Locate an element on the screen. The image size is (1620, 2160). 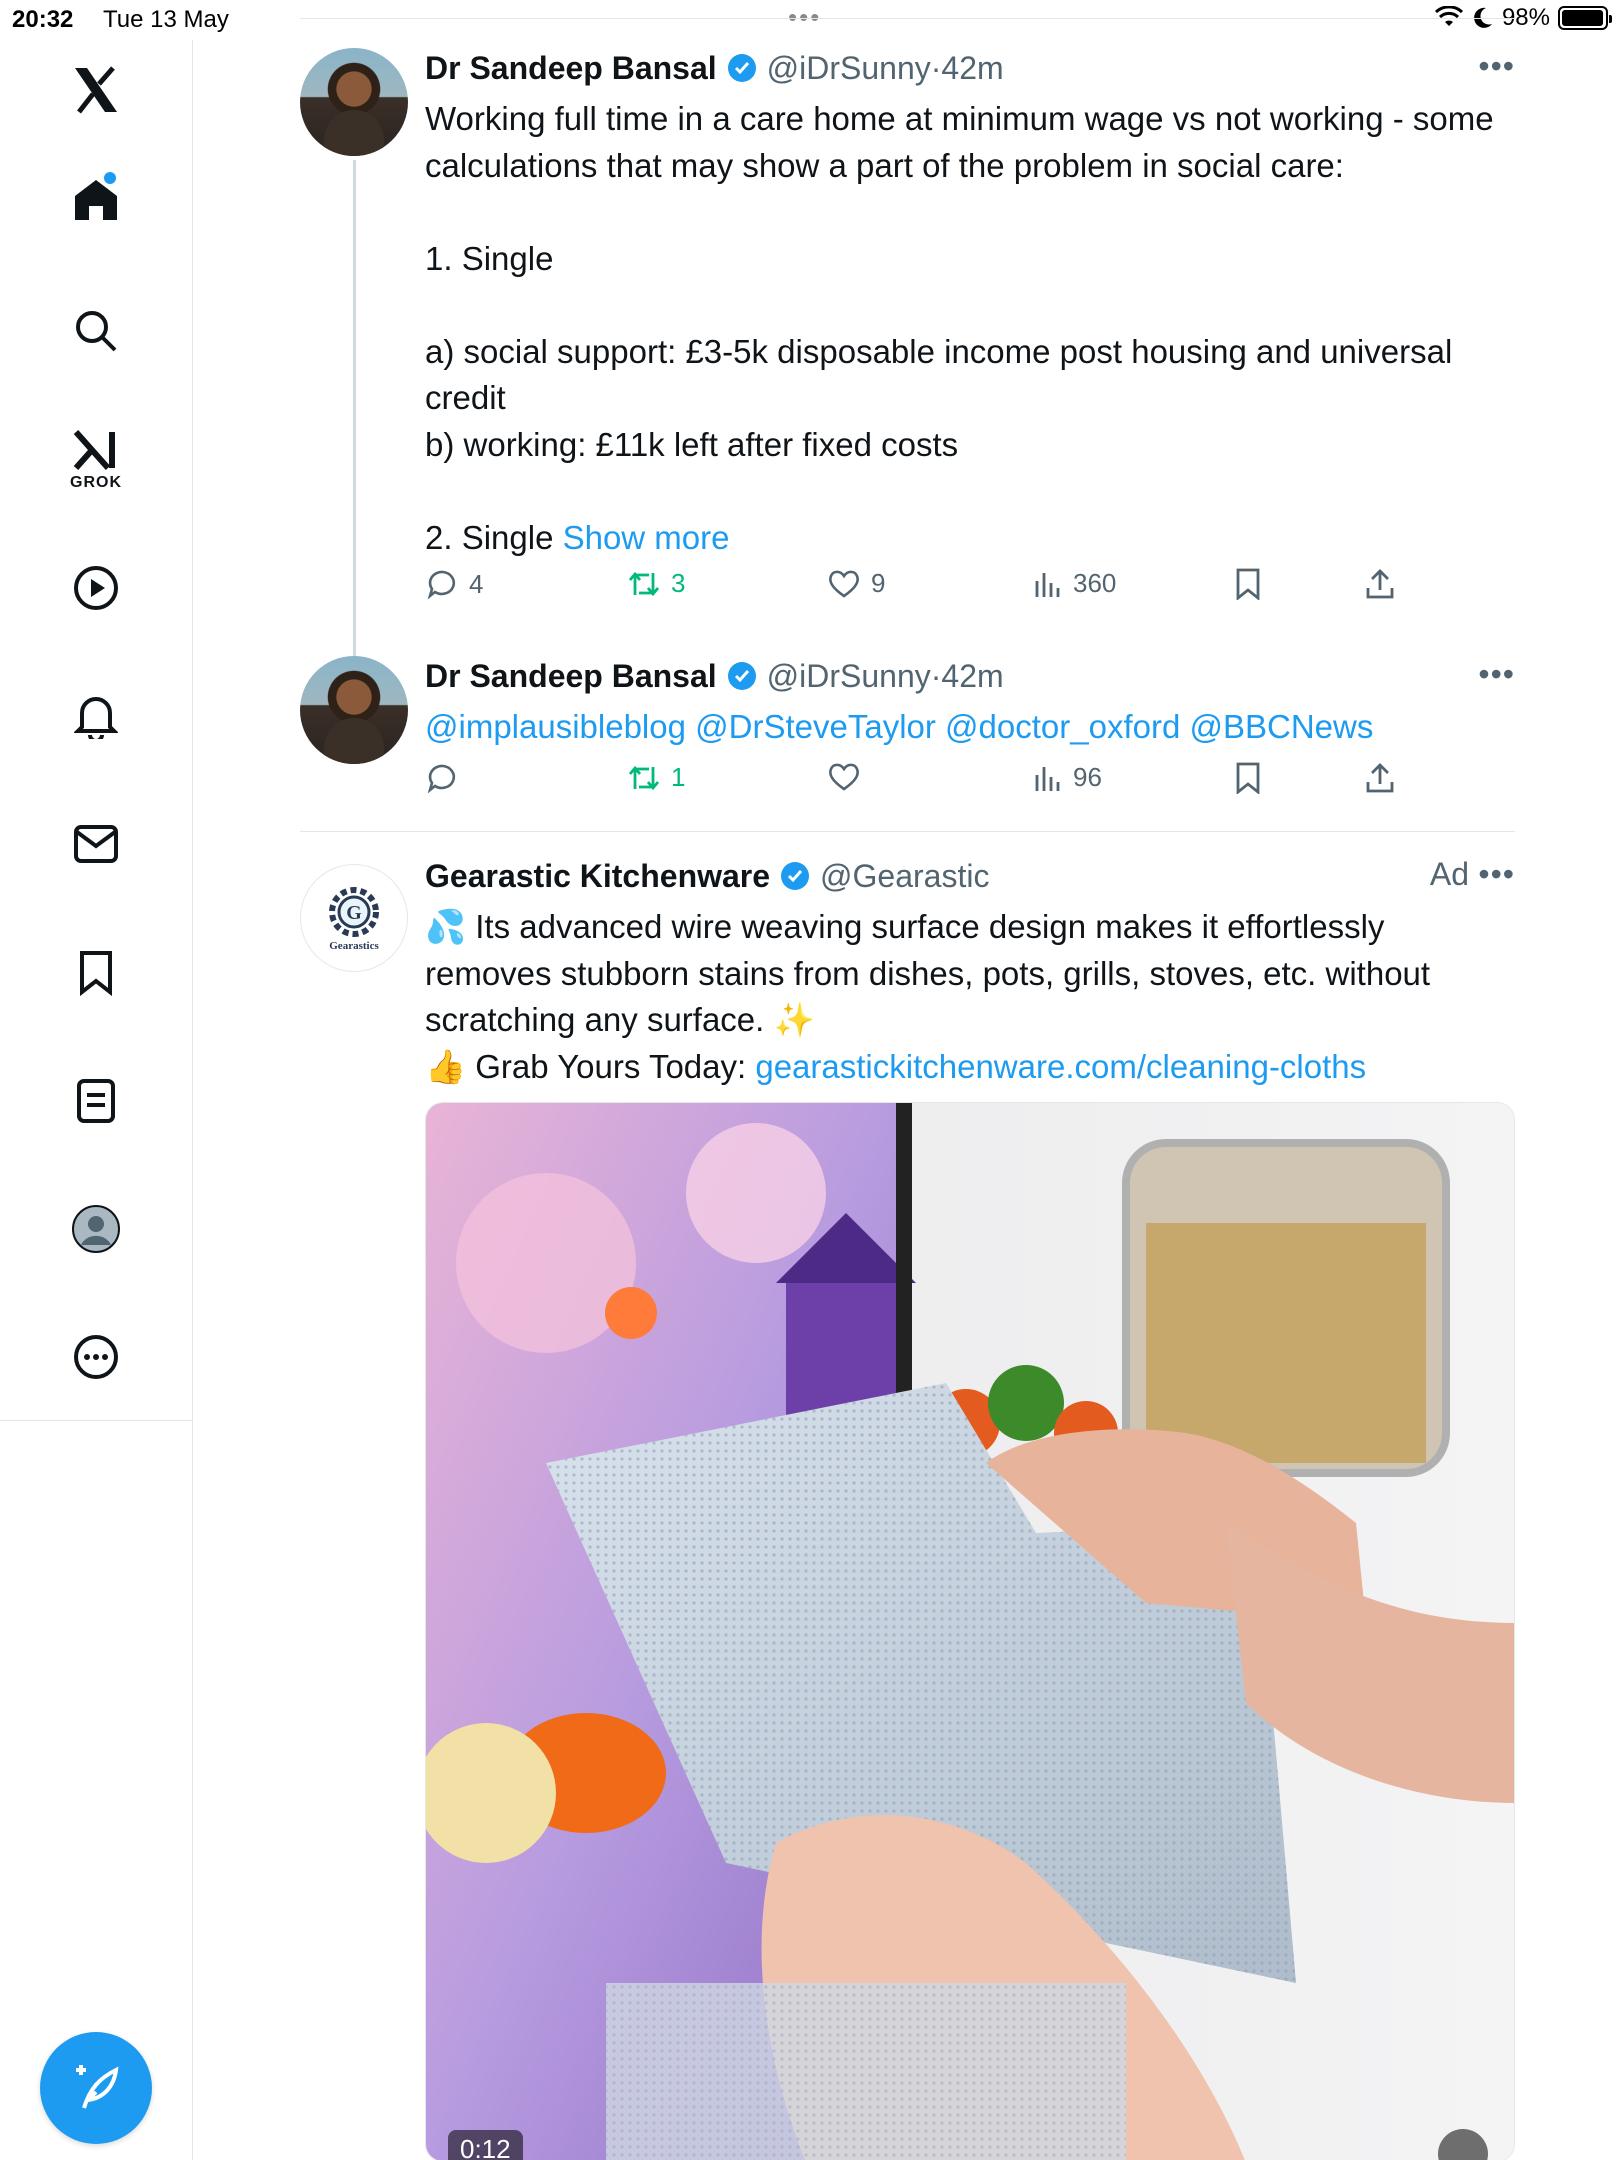
ad-link: gearastickitchenware.com/cleaning-cloths is located at coordinates (1060, 1066).